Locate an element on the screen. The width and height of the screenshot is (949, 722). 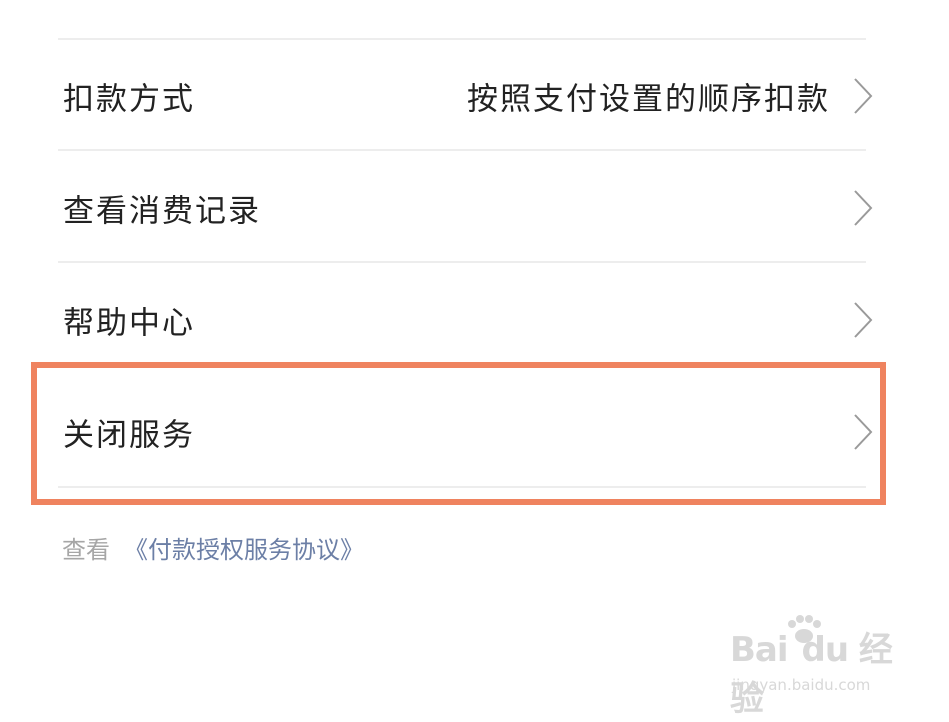
baidu-watermark: Bai du 经验 jingyan.baidu.com is located at coordinates (815, 667).